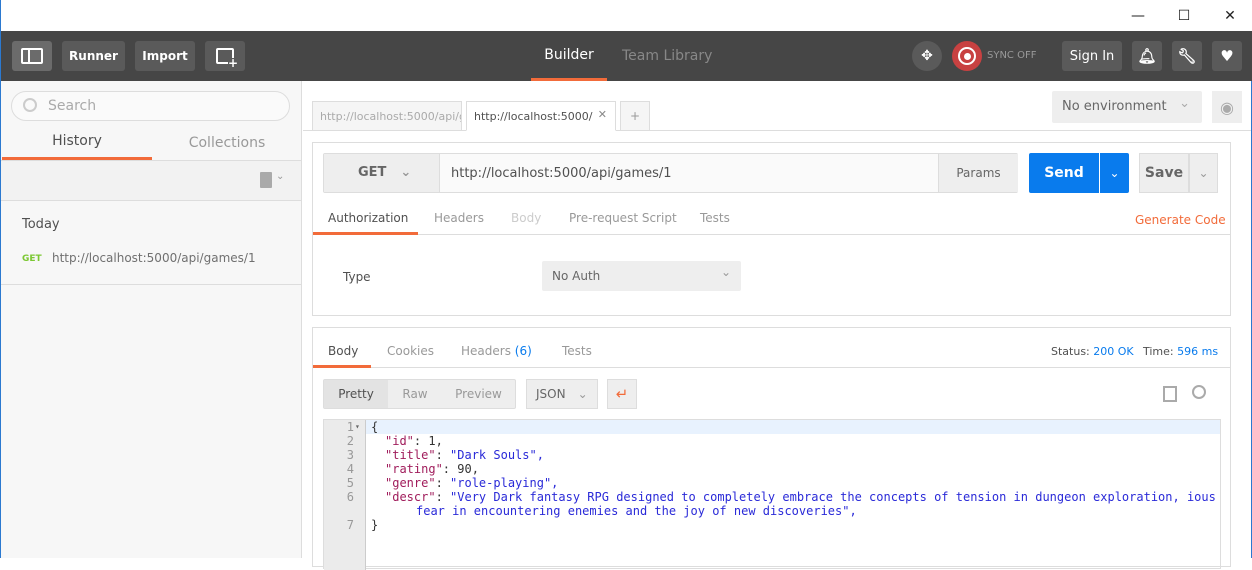  Describe the element at coordinates (1114, 173) in the screenshot. I see `send-options-chevron-icon: ⌄` at that location.